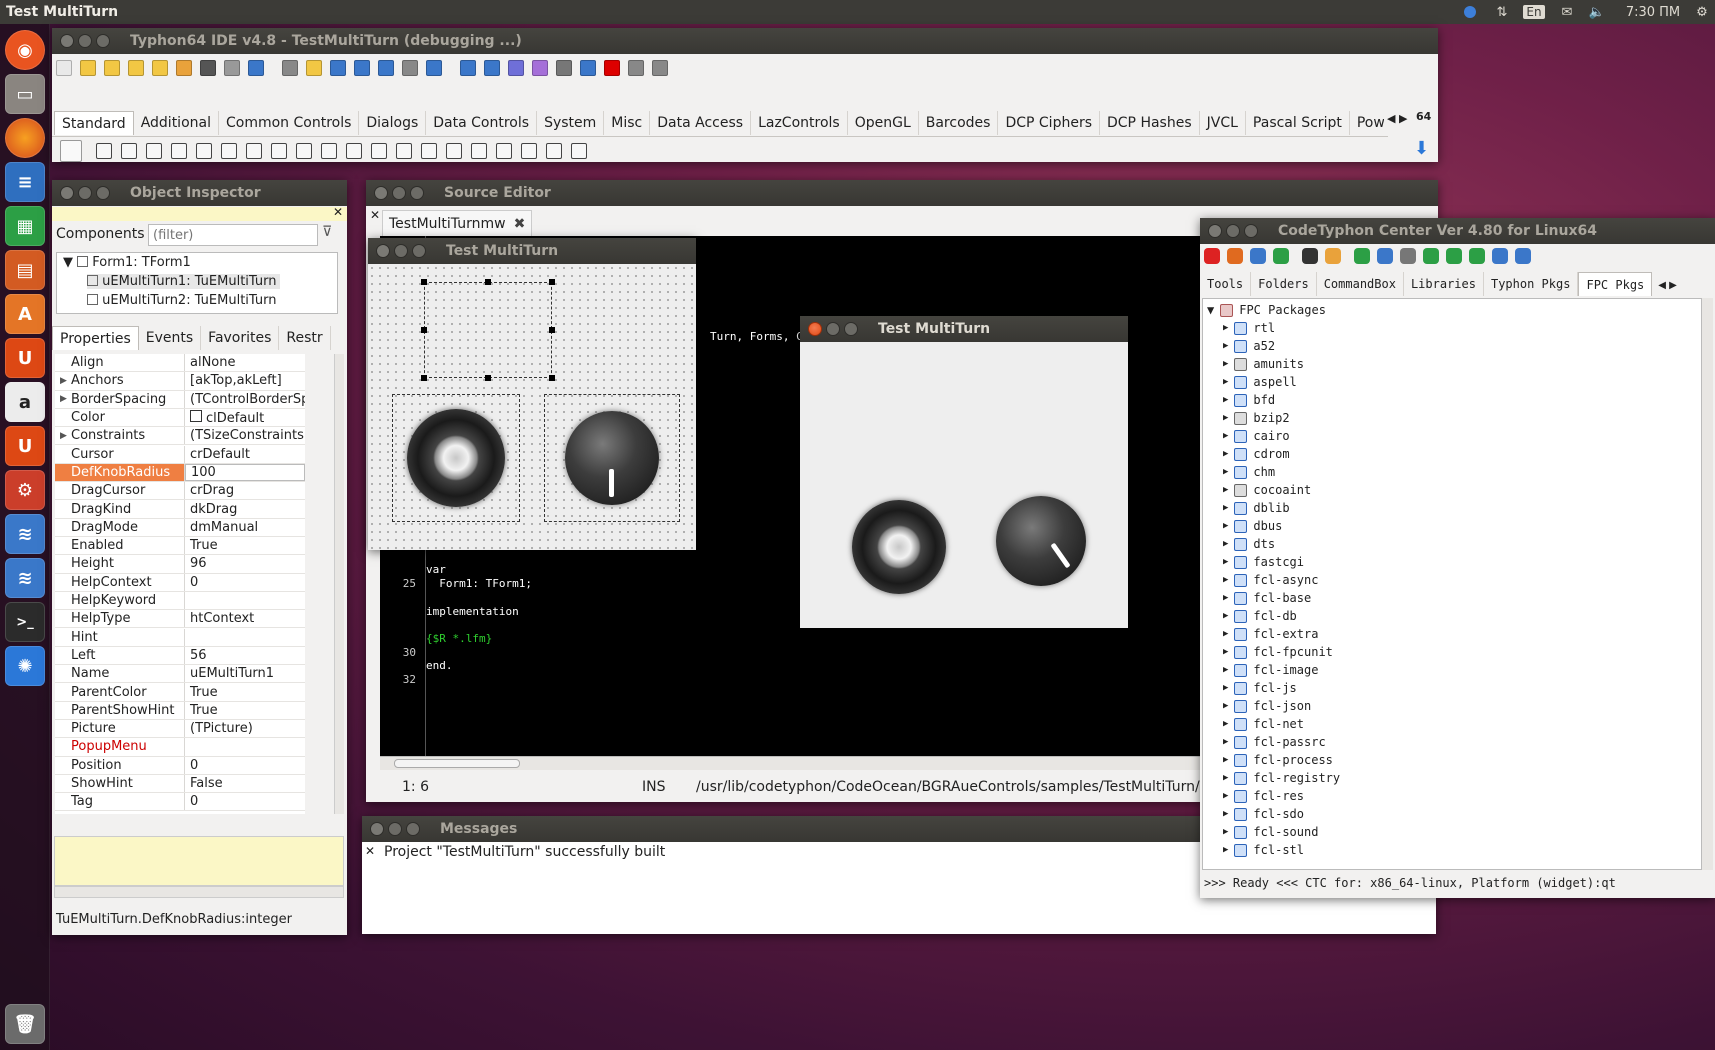 This screenshot has width=1715, height=1050. I want to click on package-item: ▶ fastcgi, so click(1263, 562).